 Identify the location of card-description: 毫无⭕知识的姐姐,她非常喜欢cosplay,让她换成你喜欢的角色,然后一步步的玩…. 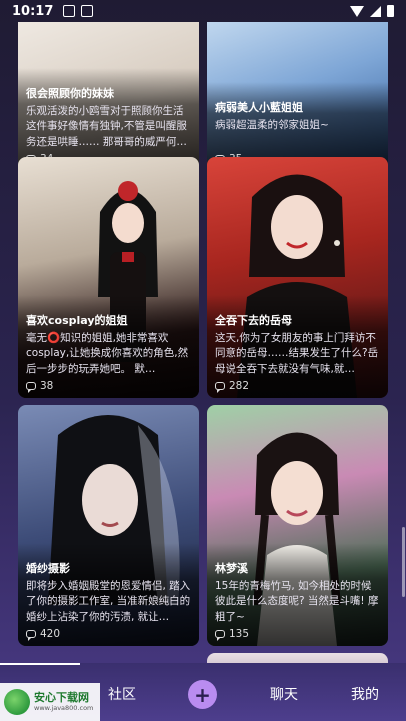
(107, 353).